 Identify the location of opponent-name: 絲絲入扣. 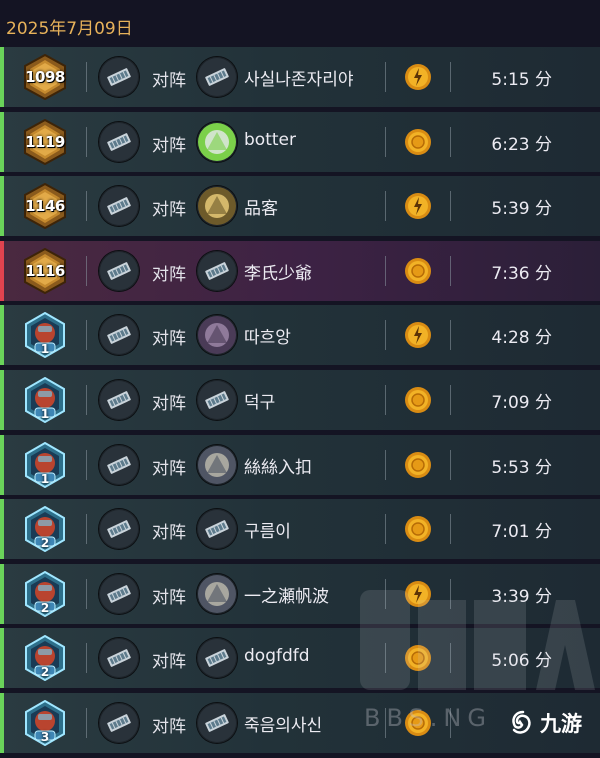
(278, 467).